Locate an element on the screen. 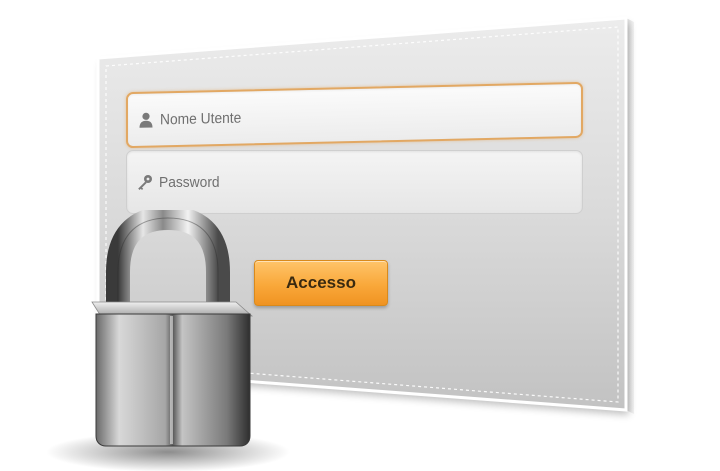 The width and height of the screenshot is (720, 471). user-icon is located at coordinates (146, 120).